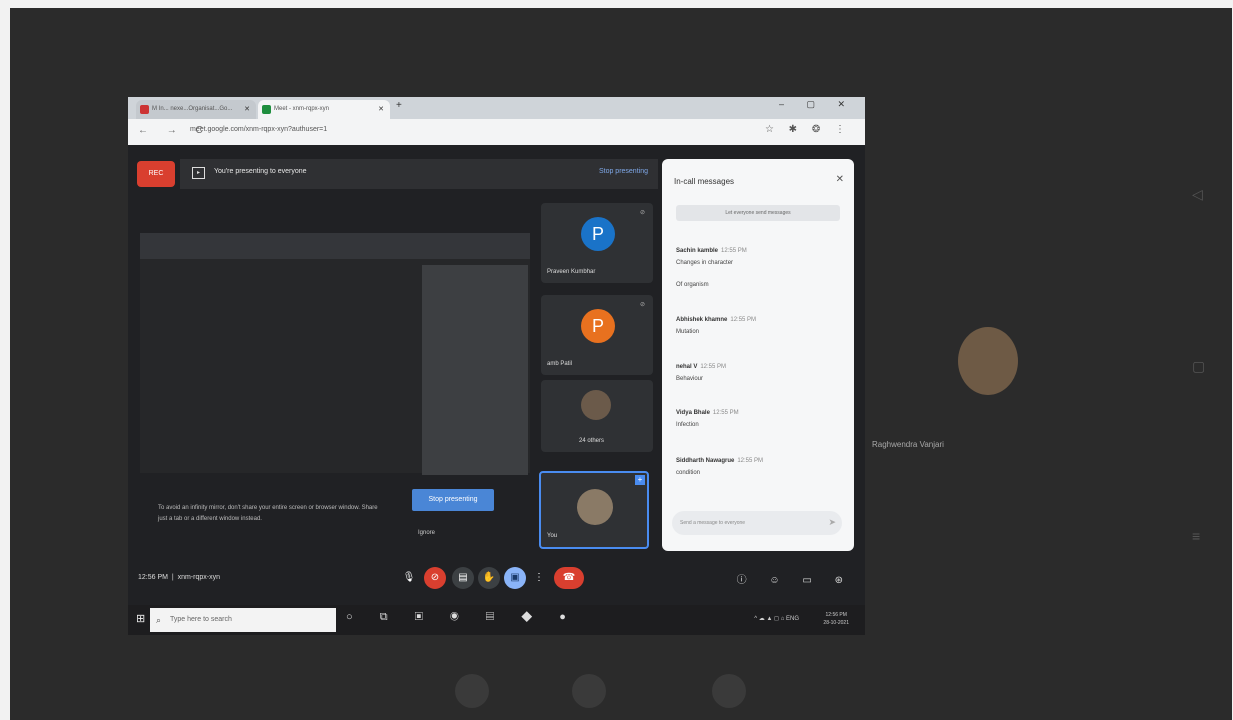  Describe the element at coordinates (776, 618) in the screenshot. I see `system-tray: ^ ☁ ▲ ◻ ⌂ ENG` at that location.